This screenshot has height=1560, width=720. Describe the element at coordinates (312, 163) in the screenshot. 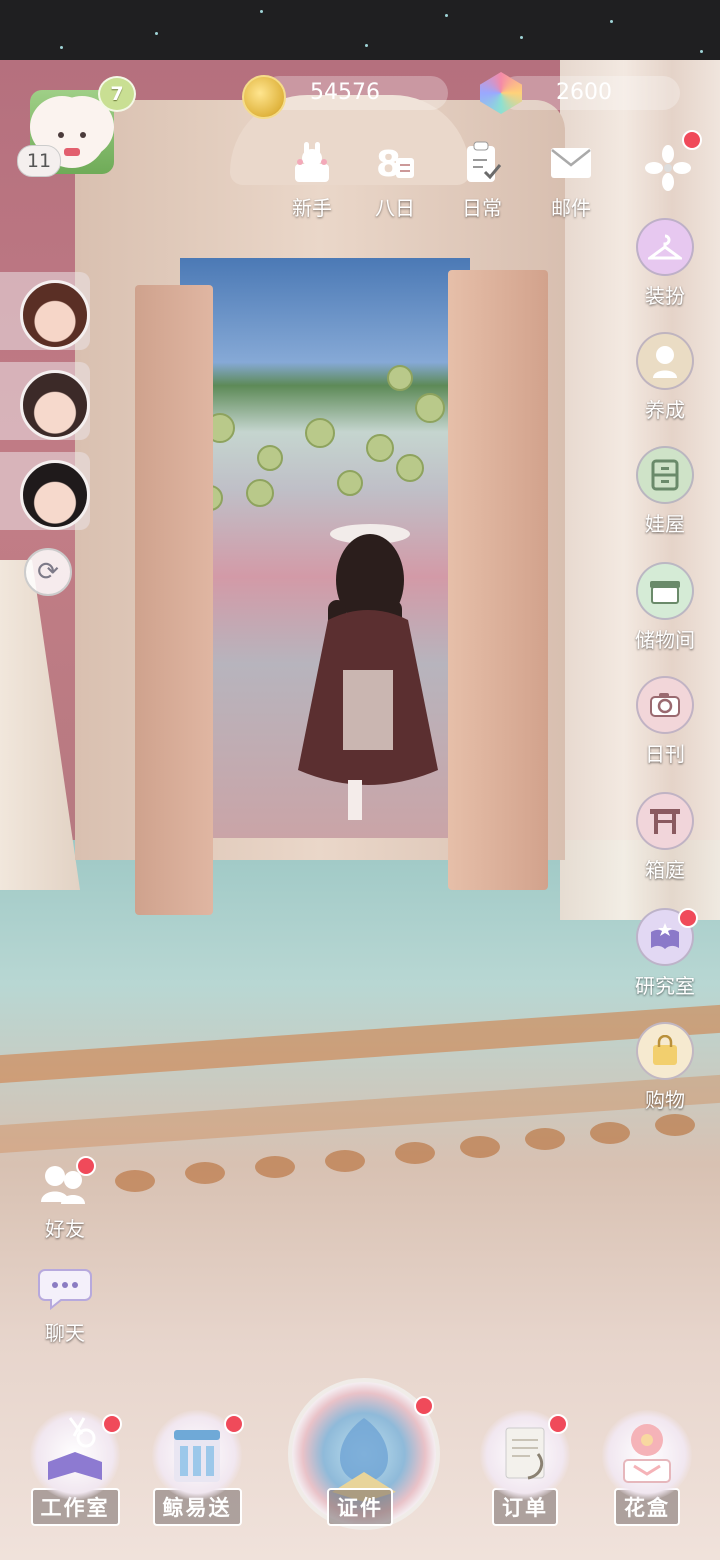

I see `bunny-basket-icon` at that location.